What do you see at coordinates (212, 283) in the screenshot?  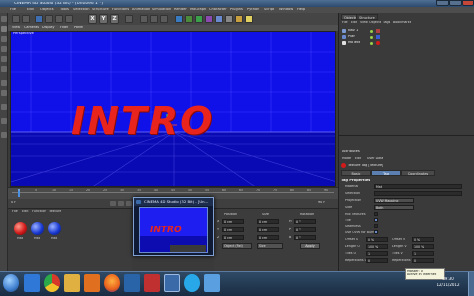 I see `chat-icon` at bounding box center [212, 283].